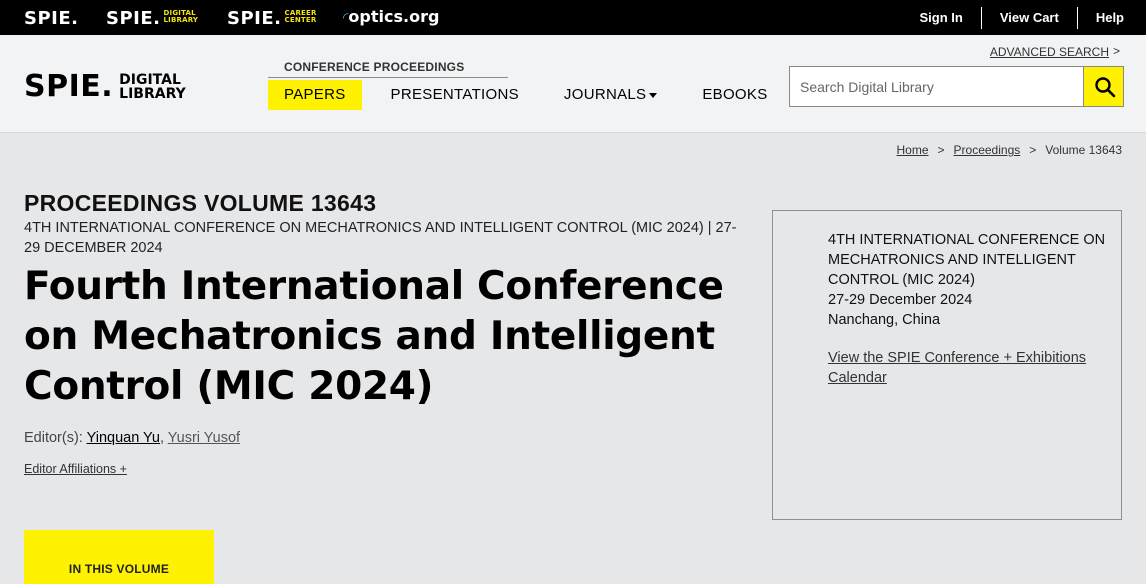 The width and height of the screenshot is (1146, 584). Describe the element at coordinates (1116, 51) in the screenshot. I see `chevron-right-icon: >` at that location.